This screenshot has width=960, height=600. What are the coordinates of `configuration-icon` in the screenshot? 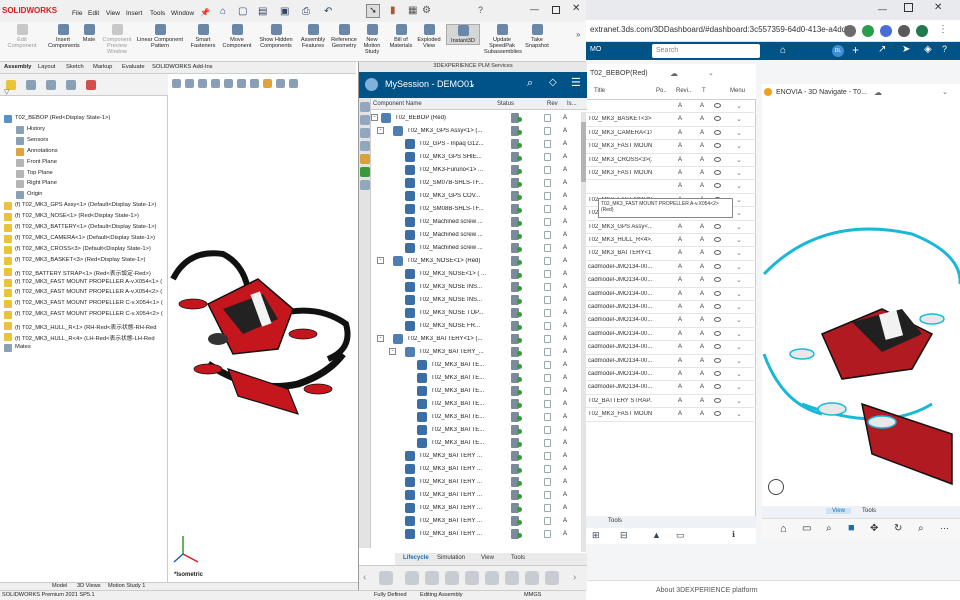 It's located at (51, 85).